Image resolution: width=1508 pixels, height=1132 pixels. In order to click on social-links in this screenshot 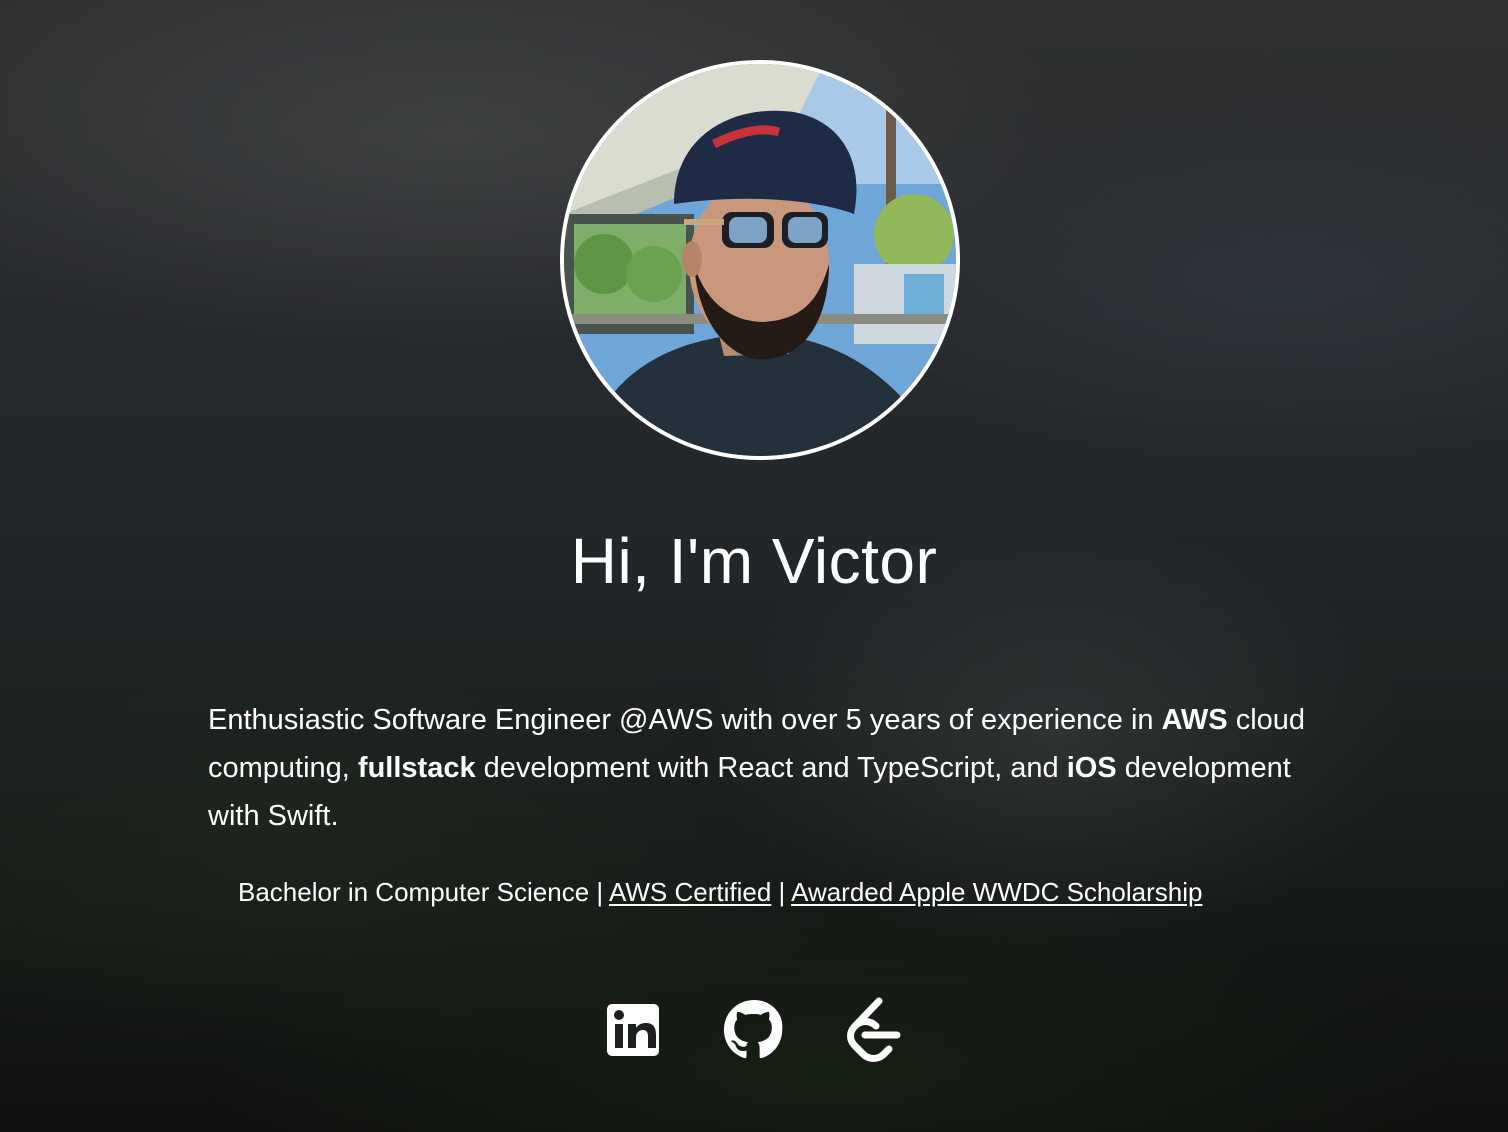, I will do `click(754, 1030)`.